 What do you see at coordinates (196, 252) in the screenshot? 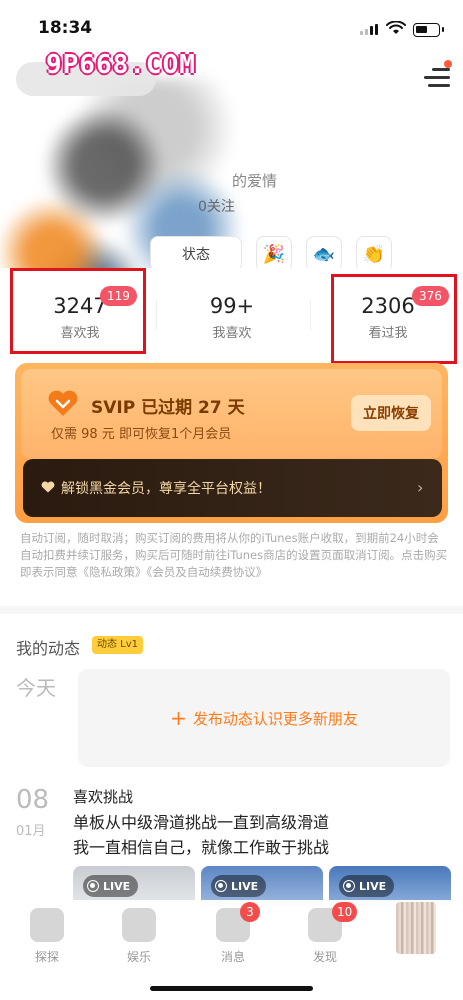
I see `status-button: 状态` at bounding box center [196, 252].